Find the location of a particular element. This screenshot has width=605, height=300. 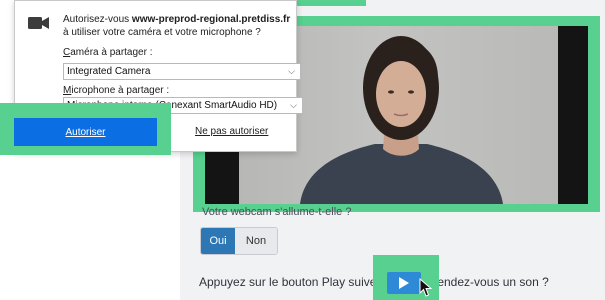

camera-select: Integrated Camera ⌵ is located at coordinates (182, 71).